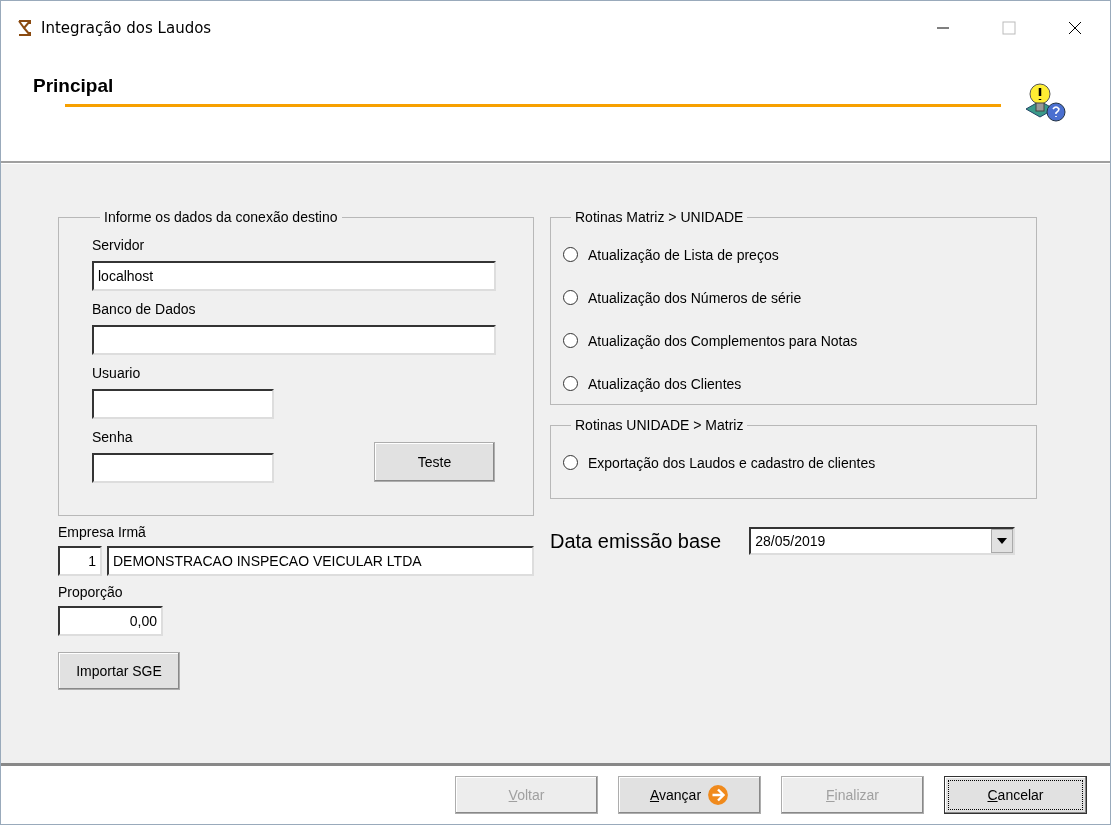  I want to click on radio-label: Atualização de Lista de preços, so click(683, 254).